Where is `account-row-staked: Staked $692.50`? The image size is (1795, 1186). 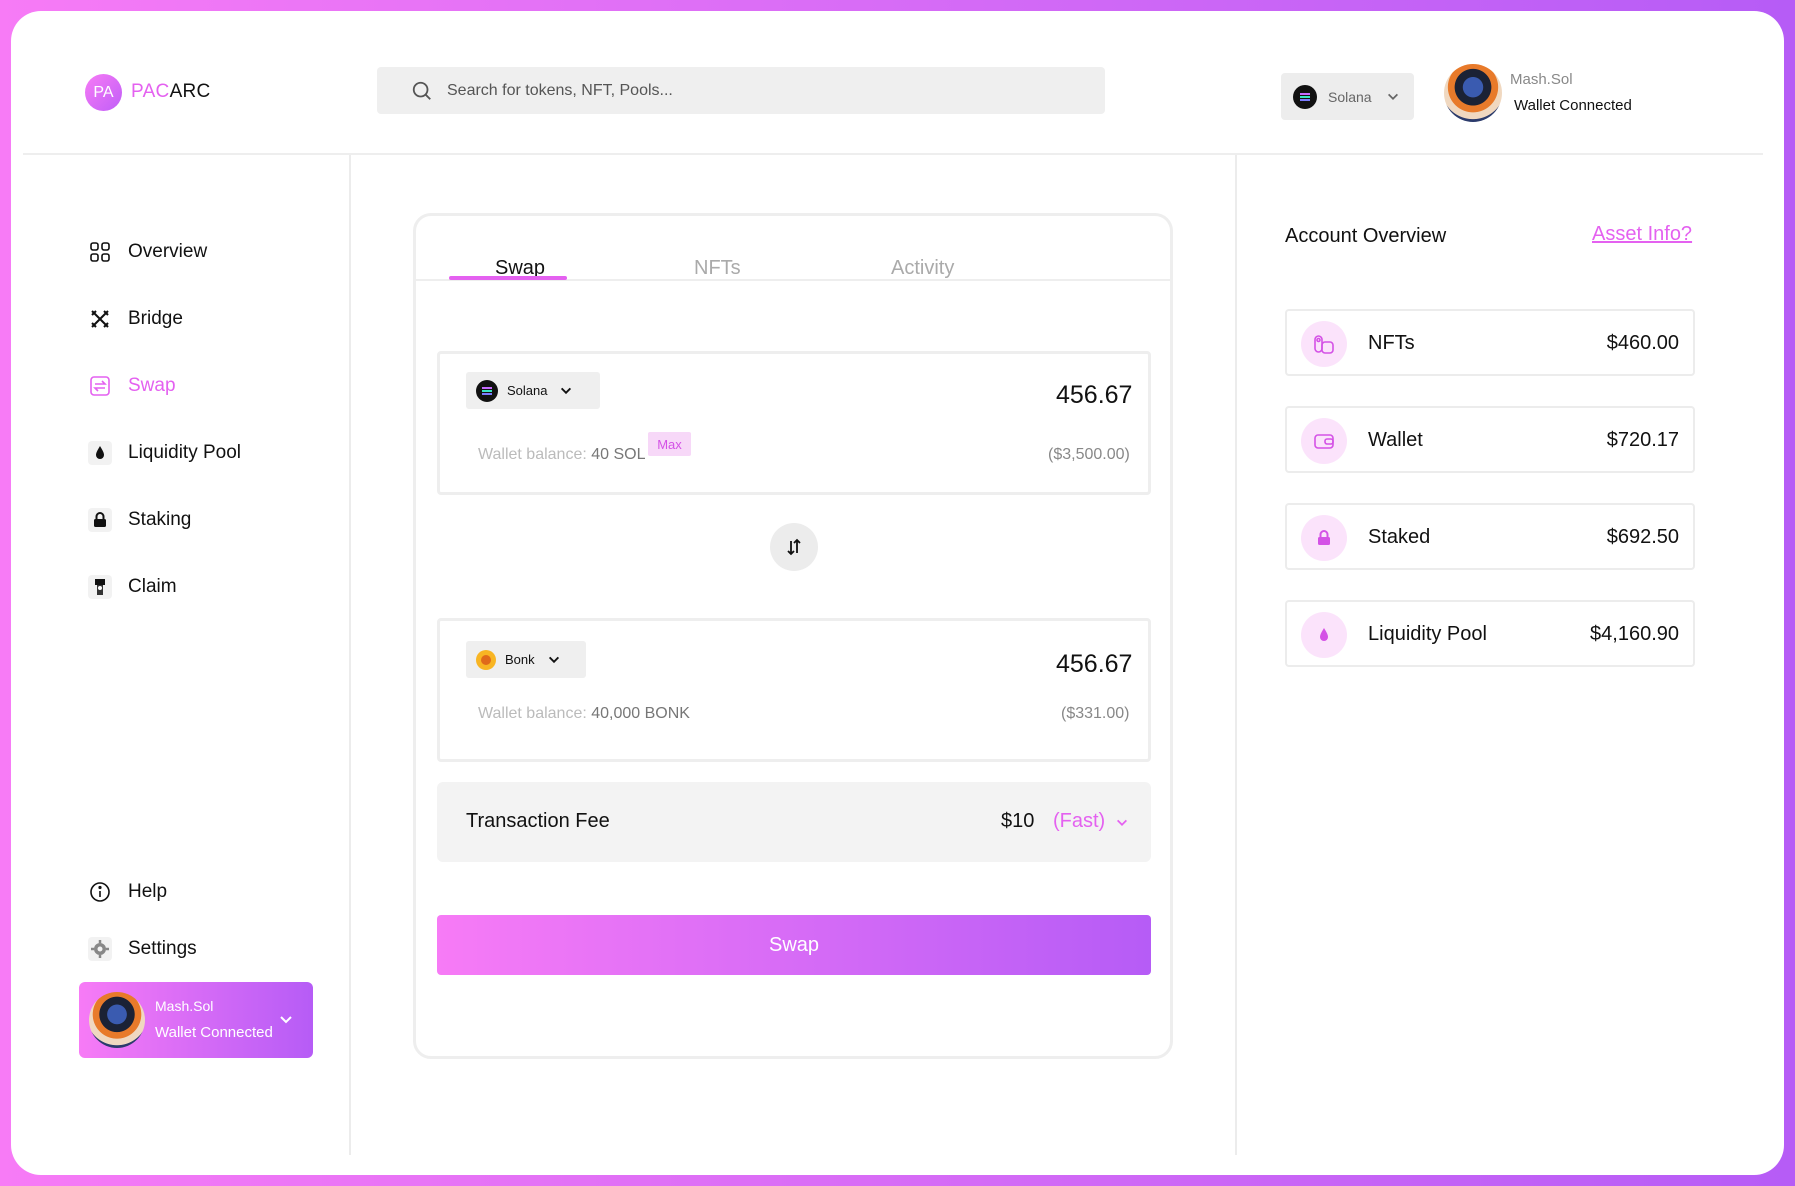
account-row-staked: Staked $692.50 is located at coordinates (1490, 536).